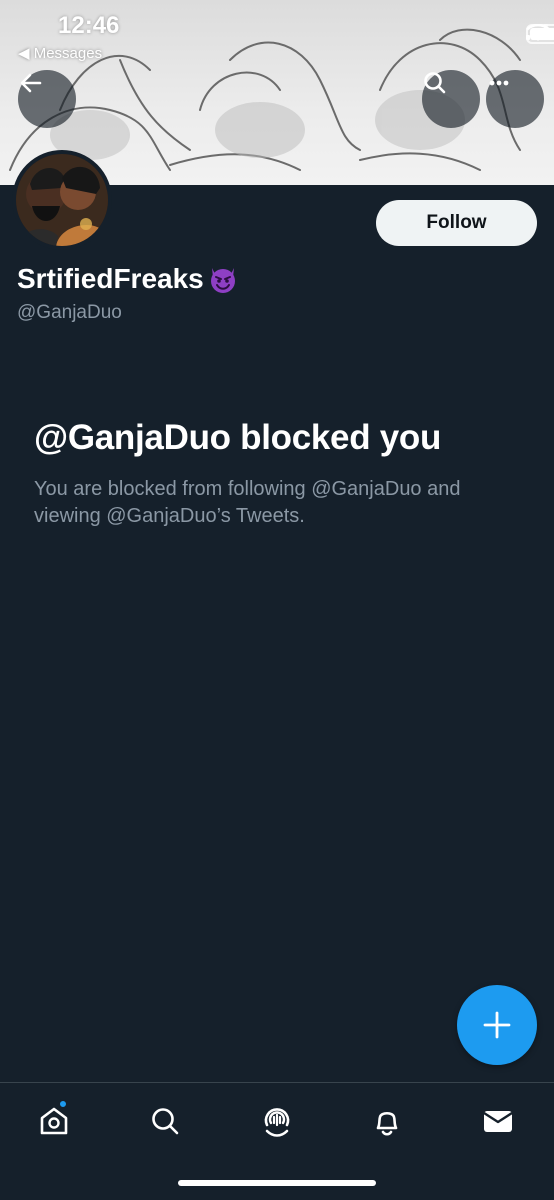  I want to click on nav-messages, so click(498, 1121).